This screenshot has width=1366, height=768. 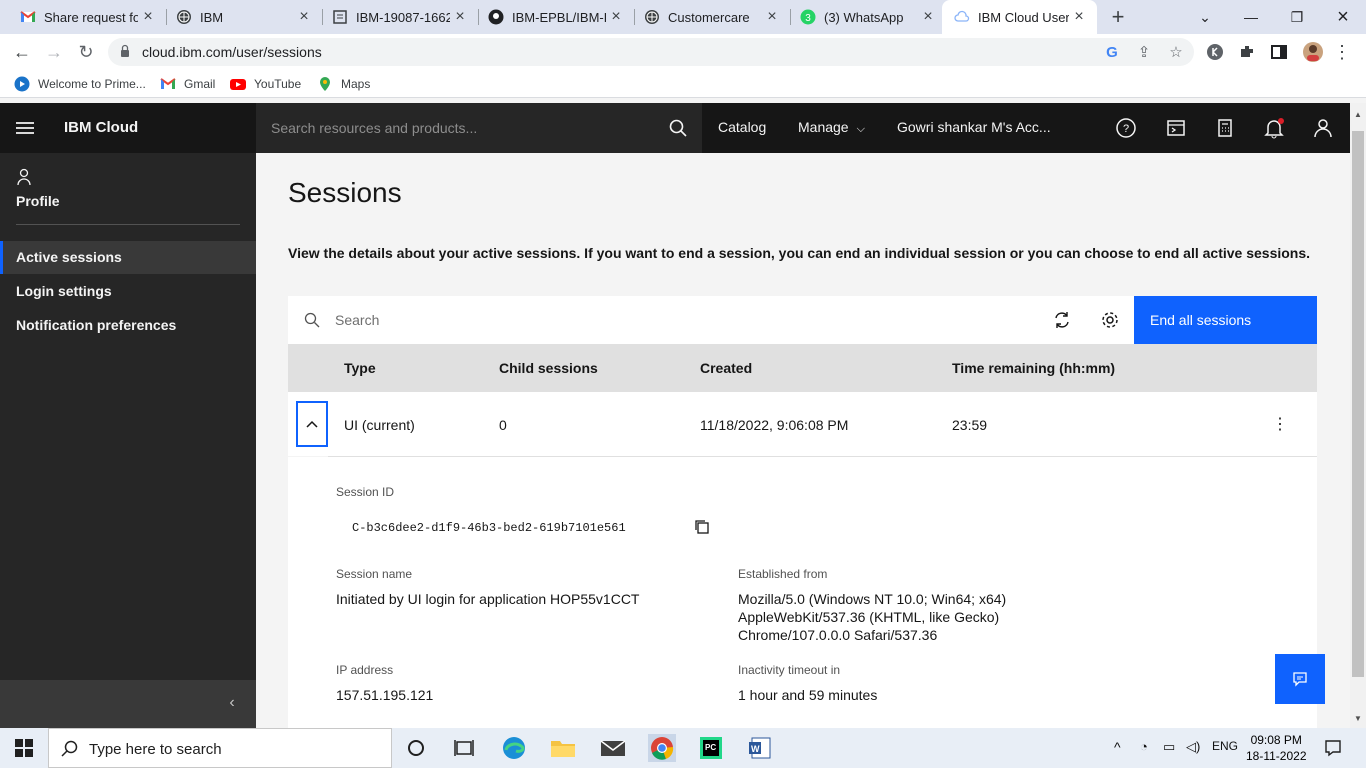 I want to click on battery-icon: ▭, so click(x=1169, y=747).